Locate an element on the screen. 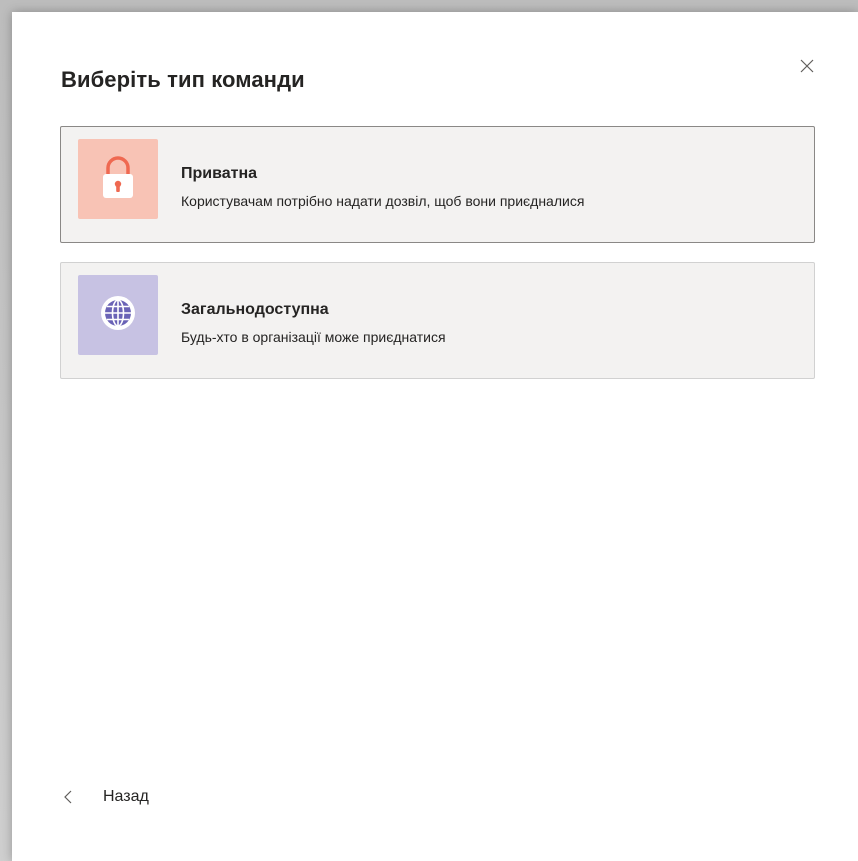 The height and width of the screenshot is (861, 858). private-icon-tile is located at coordinates (118, 179).